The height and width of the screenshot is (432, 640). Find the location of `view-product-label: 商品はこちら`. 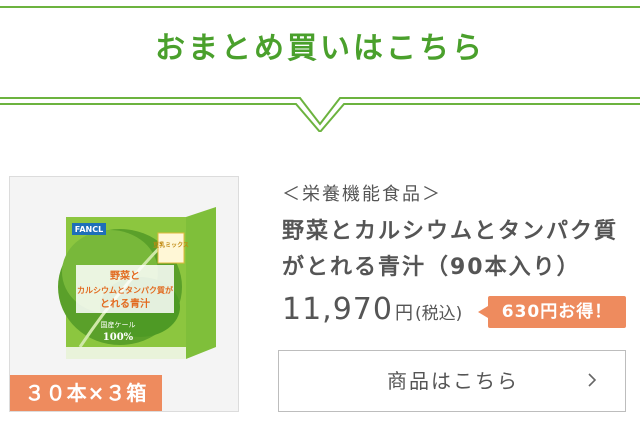

view-product-label: 商品はこちら is located at coordinates (453, 381).